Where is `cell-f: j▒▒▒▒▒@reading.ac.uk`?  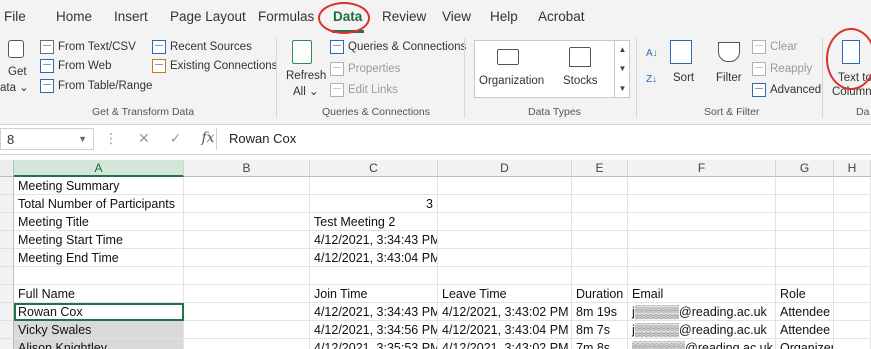 cell-f: j▒▒▒▒▒@reading.ac.uk is located at coordinates (702, 312).